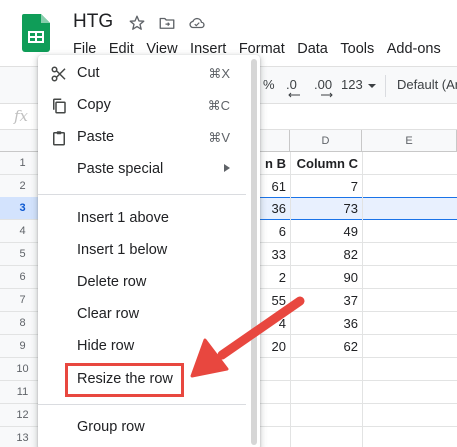 The height and width of the screenshot is (447, 457). What do you see at coordinates (326, 163) in the screenshot?
I see `column-c-header-cell: Column C` at bounding box center [326, 163].